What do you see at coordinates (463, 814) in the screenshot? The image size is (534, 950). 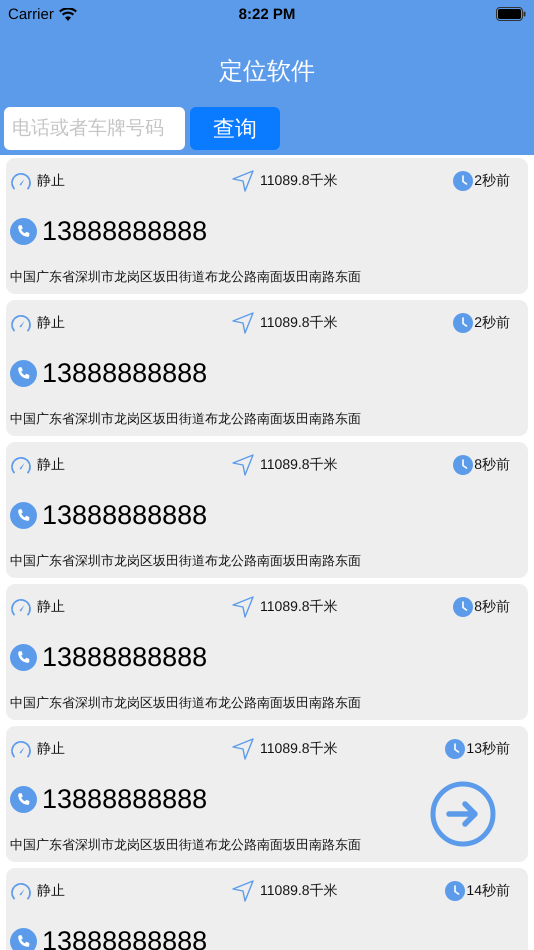 I see `arrow-circle-button` at bounding box center [463, 814].